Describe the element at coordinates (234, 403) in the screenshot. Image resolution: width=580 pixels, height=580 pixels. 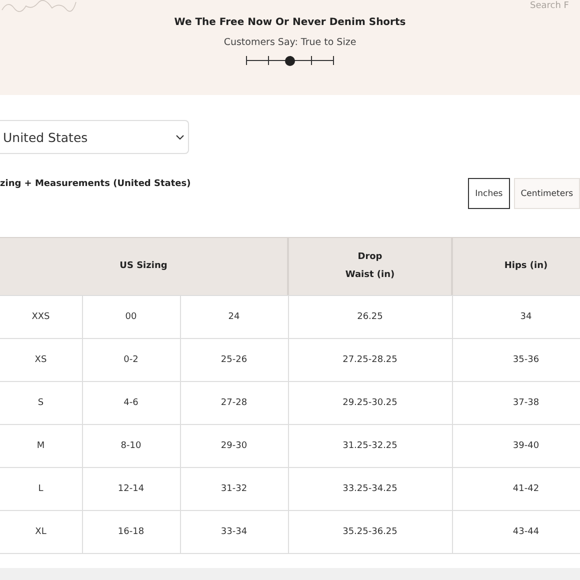
I see `table-cell: 27-28` at that location.